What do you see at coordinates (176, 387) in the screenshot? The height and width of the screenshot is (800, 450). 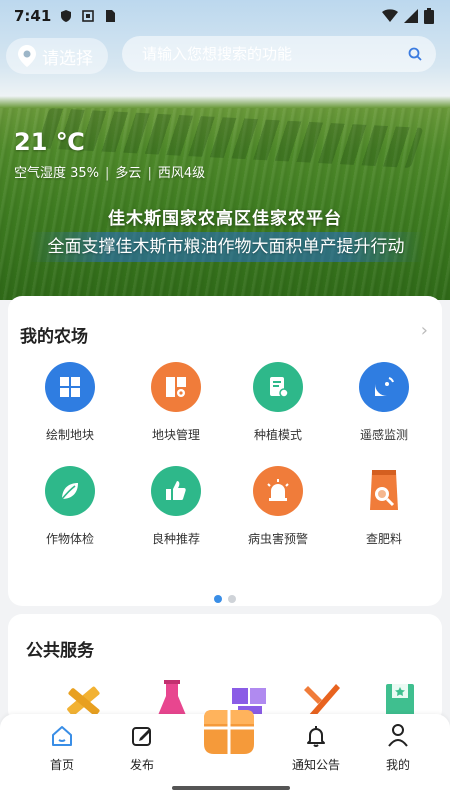 I see `plot-manage-icon` at bounding box center [176, 387].